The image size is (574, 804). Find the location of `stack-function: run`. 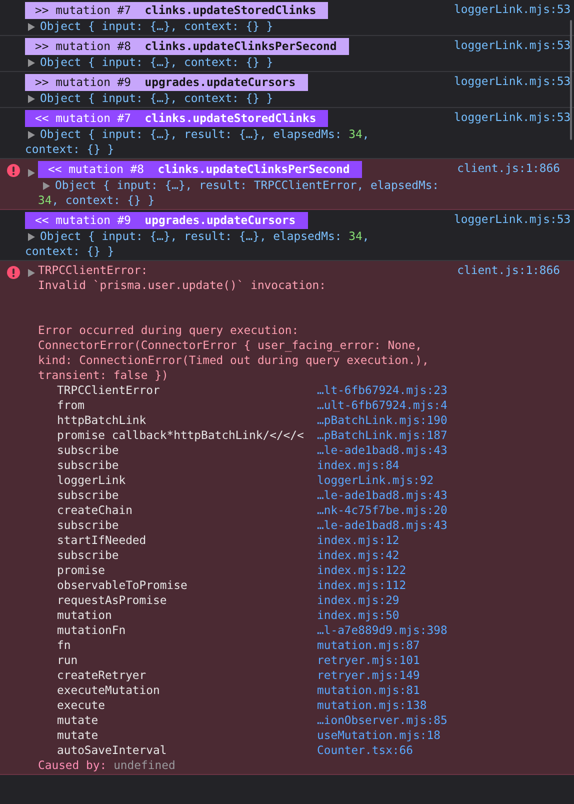

stack-function: run is located at coordinates (68, 660).